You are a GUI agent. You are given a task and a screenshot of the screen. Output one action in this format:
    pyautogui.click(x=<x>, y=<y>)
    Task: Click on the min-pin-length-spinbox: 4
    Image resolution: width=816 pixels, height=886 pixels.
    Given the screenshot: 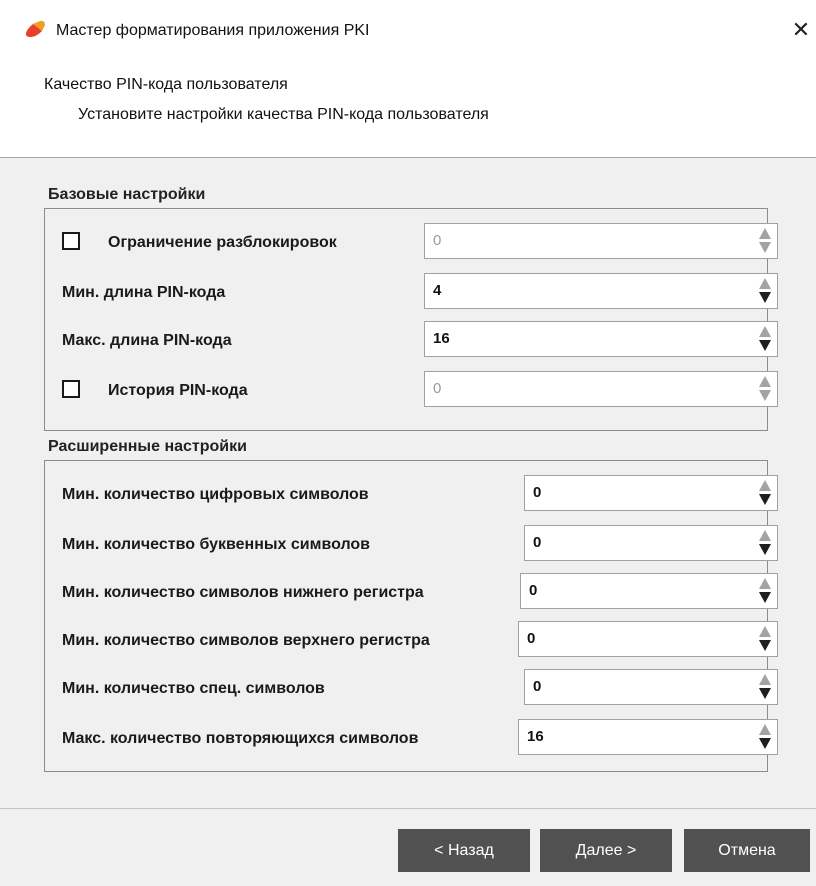 What is the action you would take?
    pyautogui.click(x=601, y=291)
    